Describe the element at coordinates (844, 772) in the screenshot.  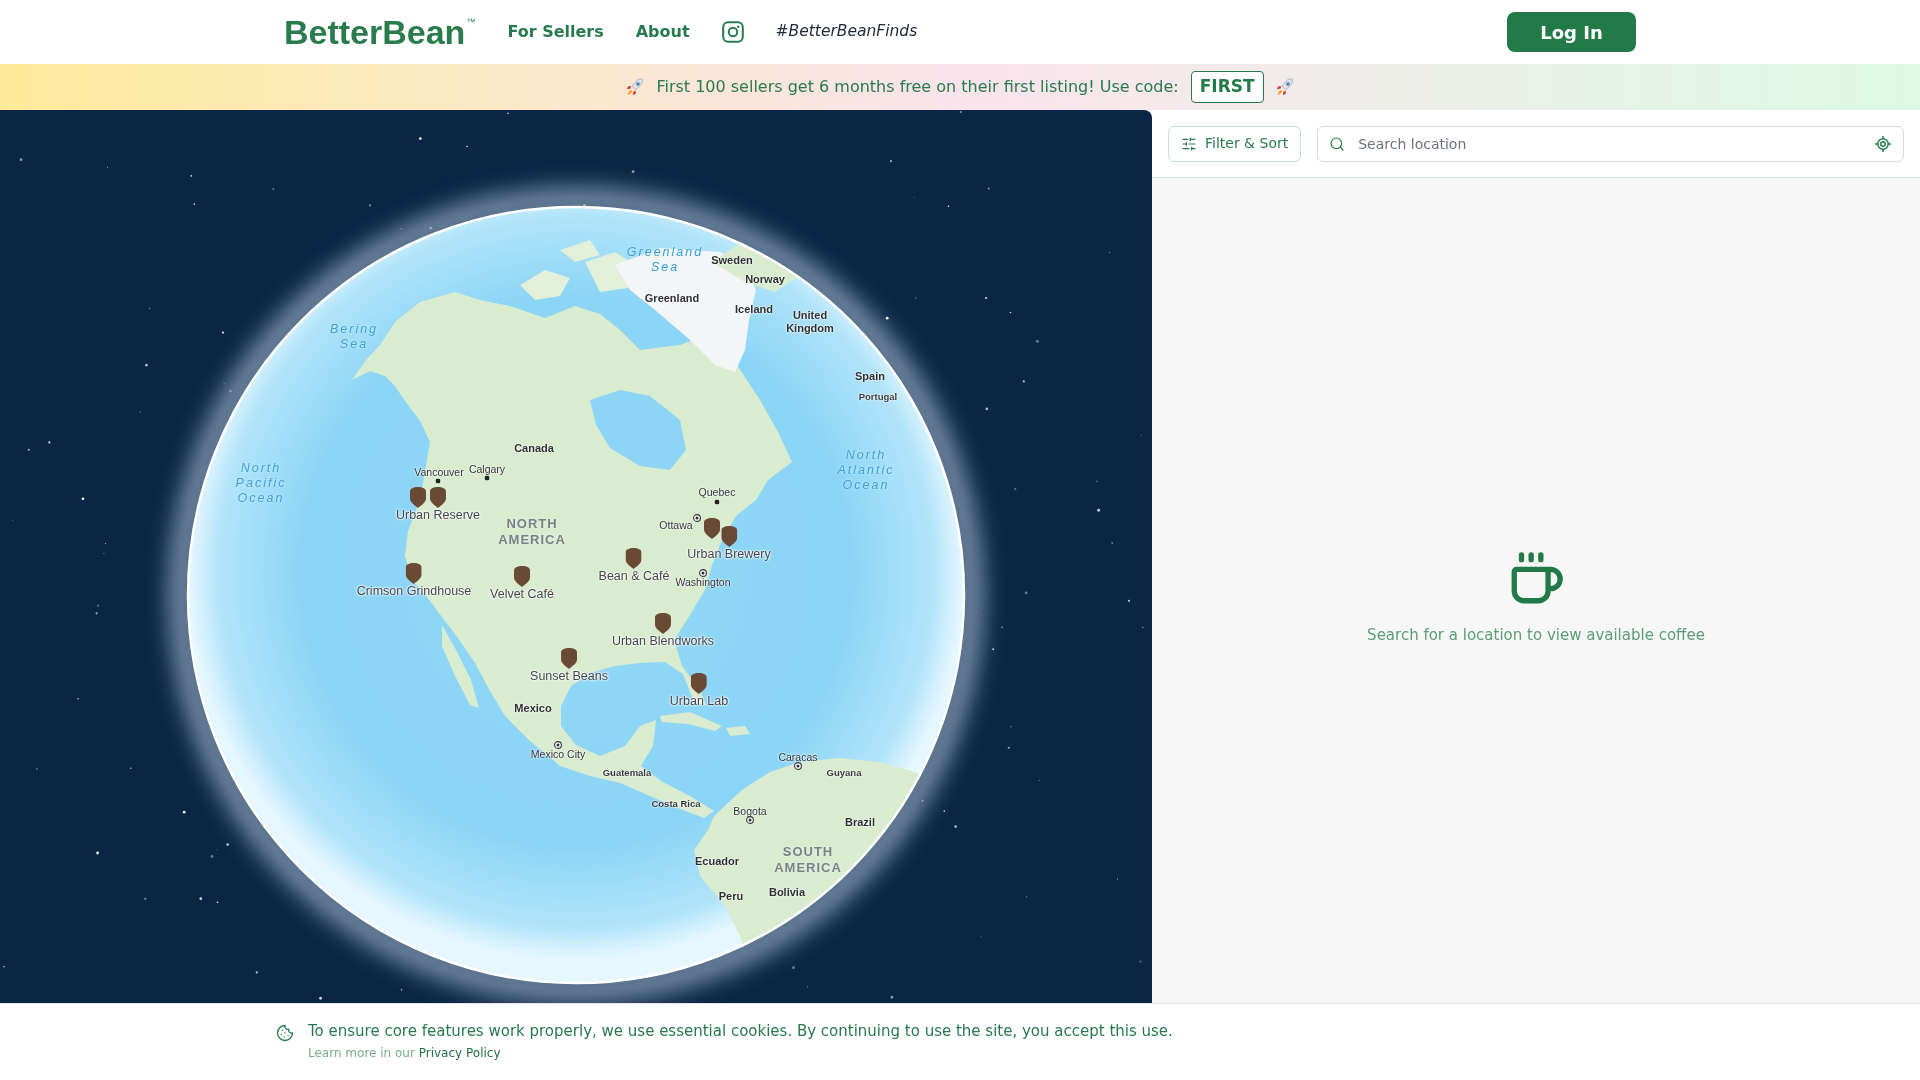
I see `country-label: Guyana` at that location.